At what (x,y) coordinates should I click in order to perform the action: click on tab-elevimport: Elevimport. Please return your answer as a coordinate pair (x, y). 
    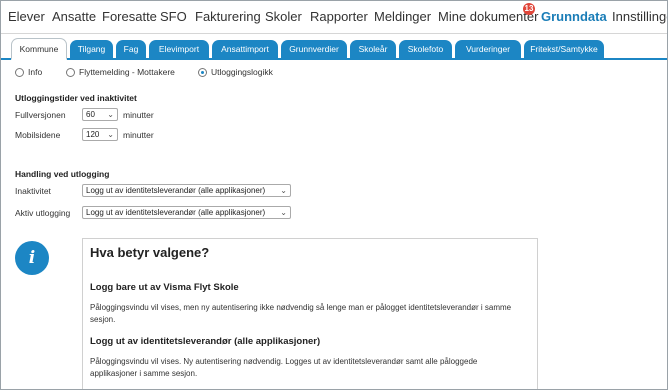
    Looking at the image, I should click on (179, 49).